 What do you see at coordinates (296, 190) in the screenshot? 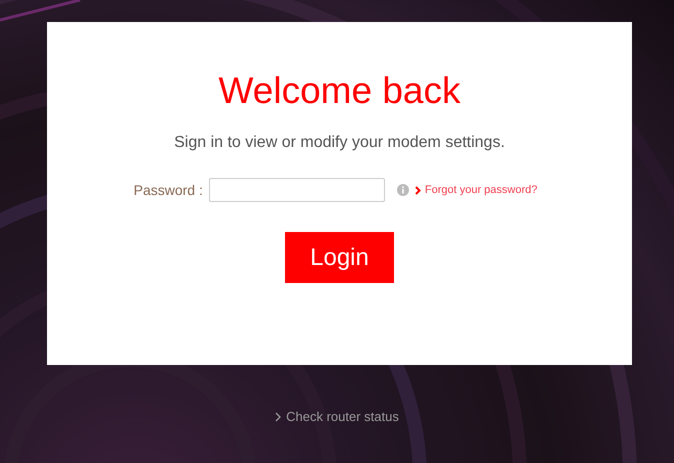
I see `password-field` at bounding box center [296, 190].